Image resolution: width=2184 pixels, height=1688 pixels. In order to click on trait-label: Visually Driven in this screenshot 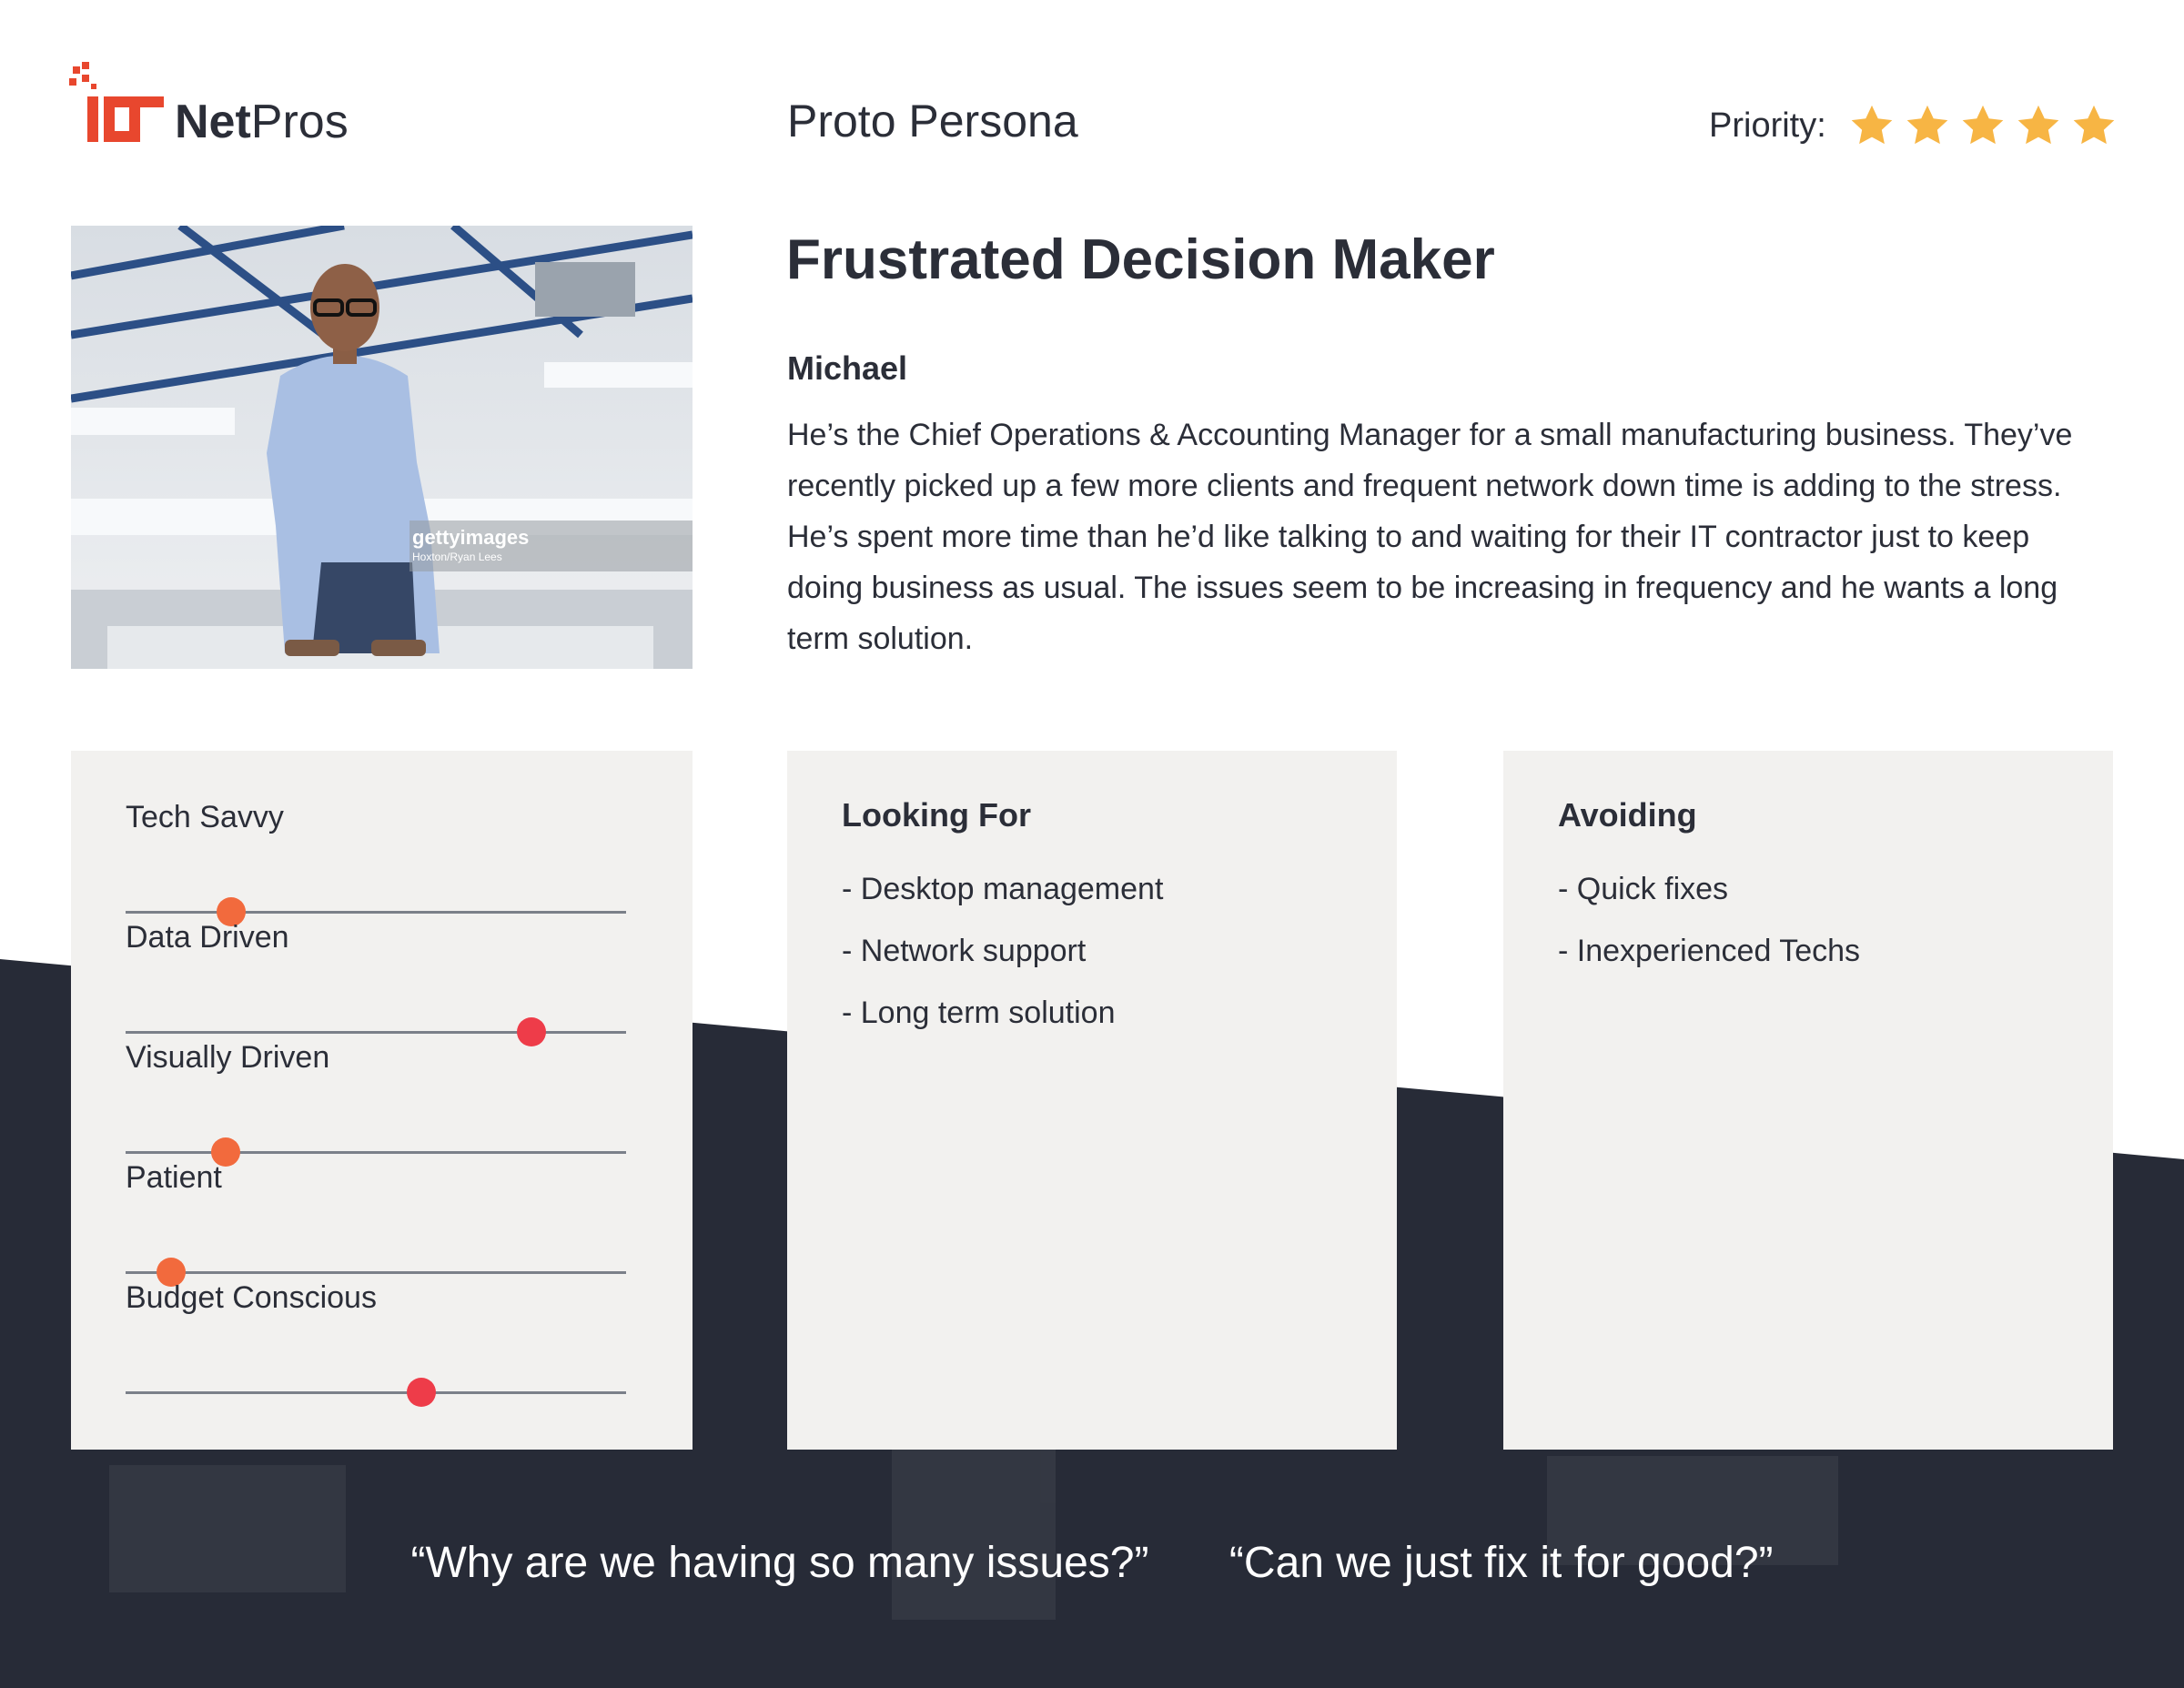, I will do `click(228, 1057)`.